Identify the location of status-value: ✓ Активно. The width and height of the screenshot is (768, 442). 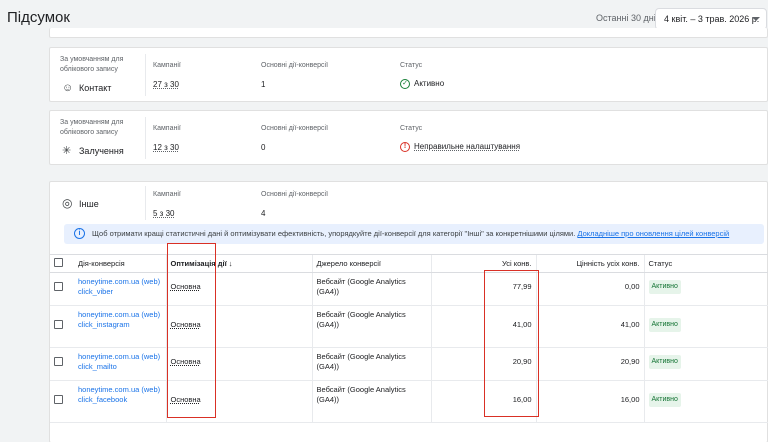
(422, 84).